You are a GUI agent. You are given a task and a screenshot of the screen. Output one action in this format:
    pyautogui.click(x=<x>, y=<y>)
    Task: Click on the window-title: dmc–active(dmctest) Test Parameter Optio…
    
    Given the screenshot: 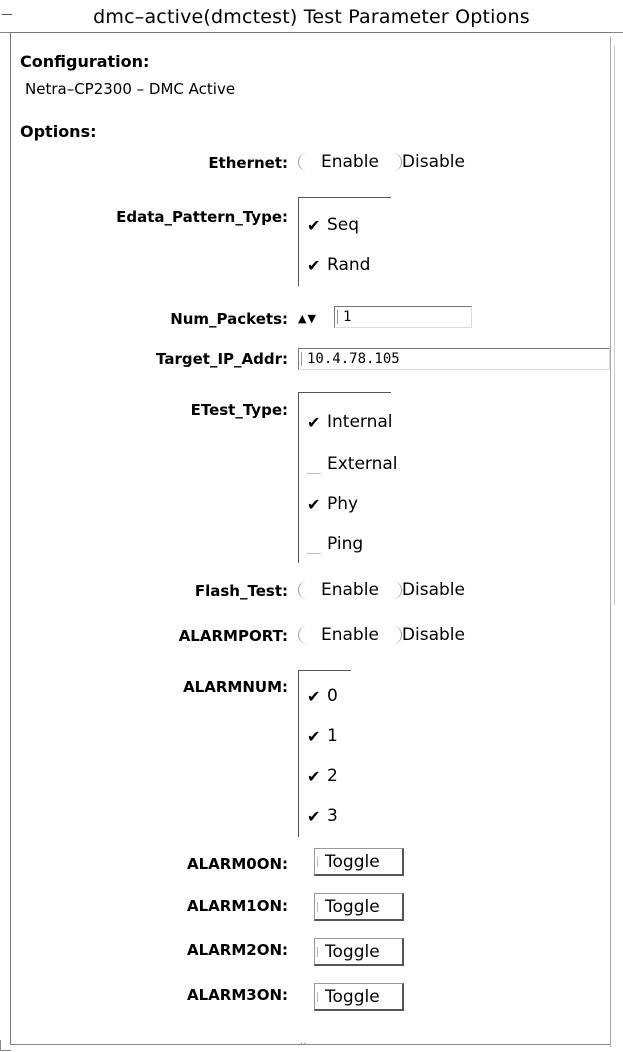 What is the action you would take?
    pyautogui.click(x=311, y=17)
    